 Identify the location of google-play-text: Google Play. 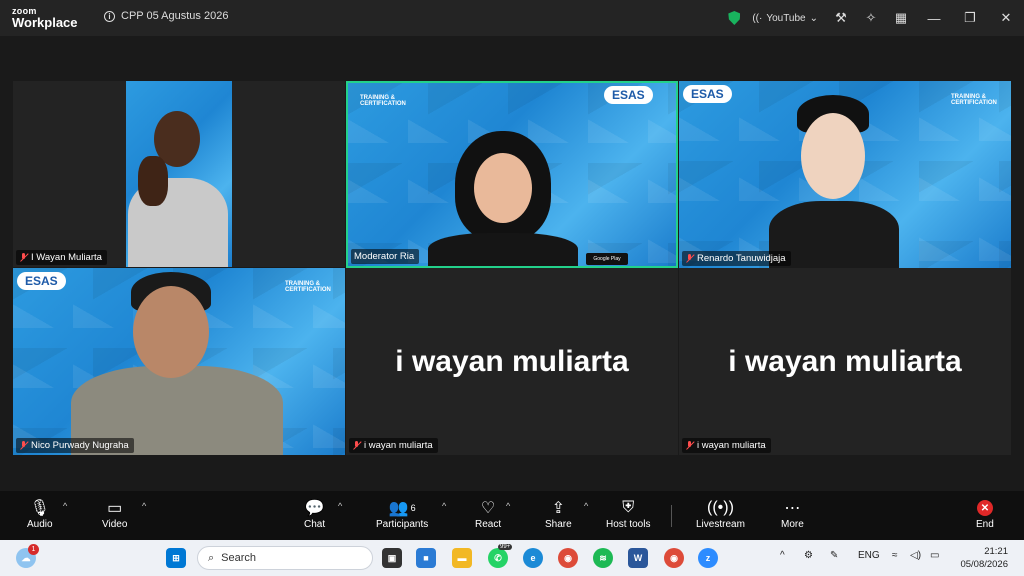
(607, 259).